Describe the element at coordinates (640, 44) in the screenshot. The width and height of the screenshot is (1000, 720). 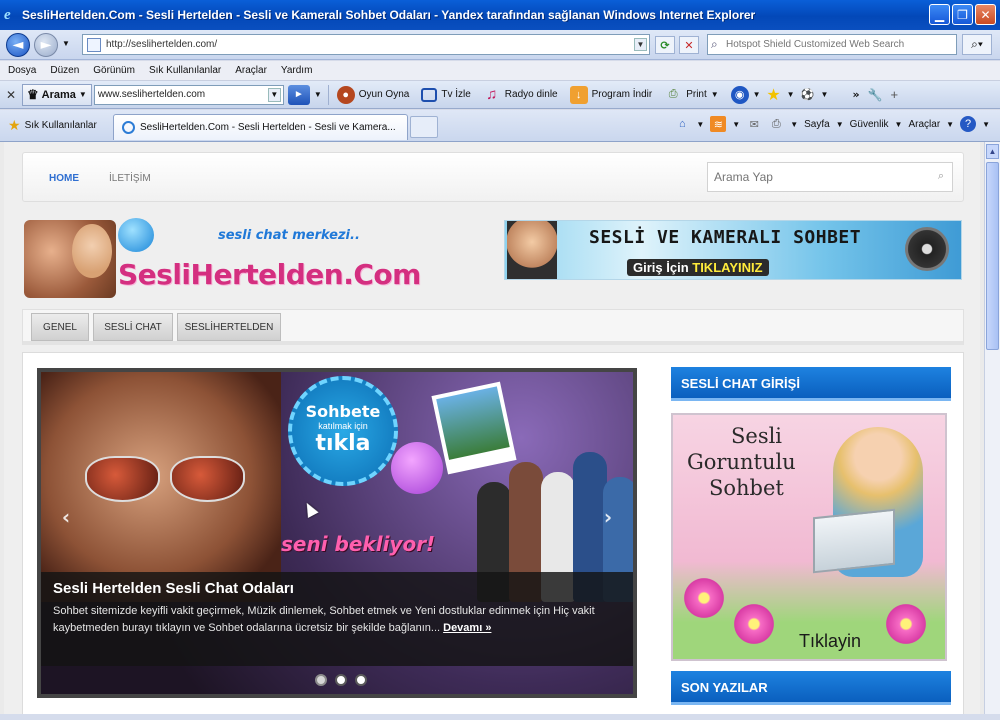
I see `address-dropdown-icon: ▼` at that location.